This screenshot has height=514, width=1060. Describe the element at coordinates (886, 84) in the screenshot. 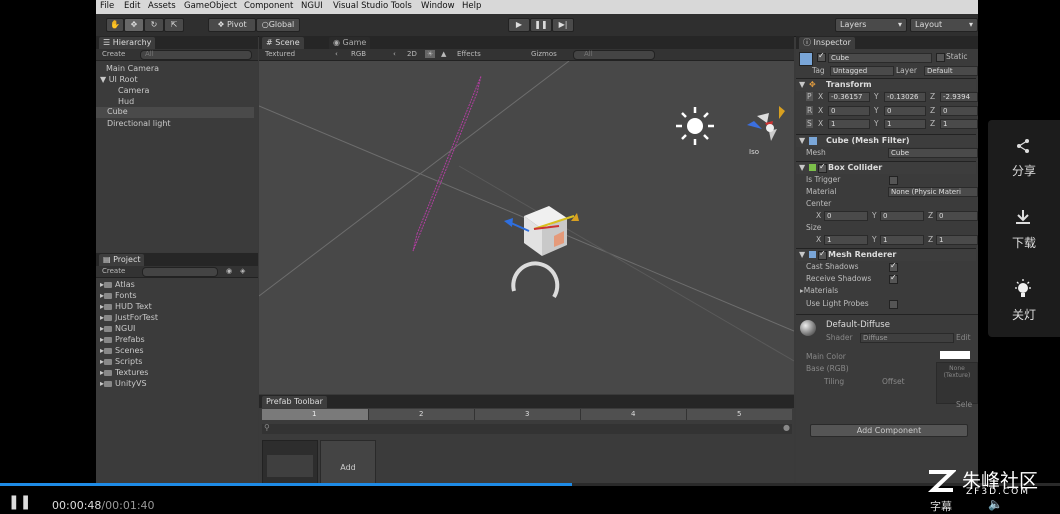

I see `transform-header: ▼ ✥ Transform` at that location.